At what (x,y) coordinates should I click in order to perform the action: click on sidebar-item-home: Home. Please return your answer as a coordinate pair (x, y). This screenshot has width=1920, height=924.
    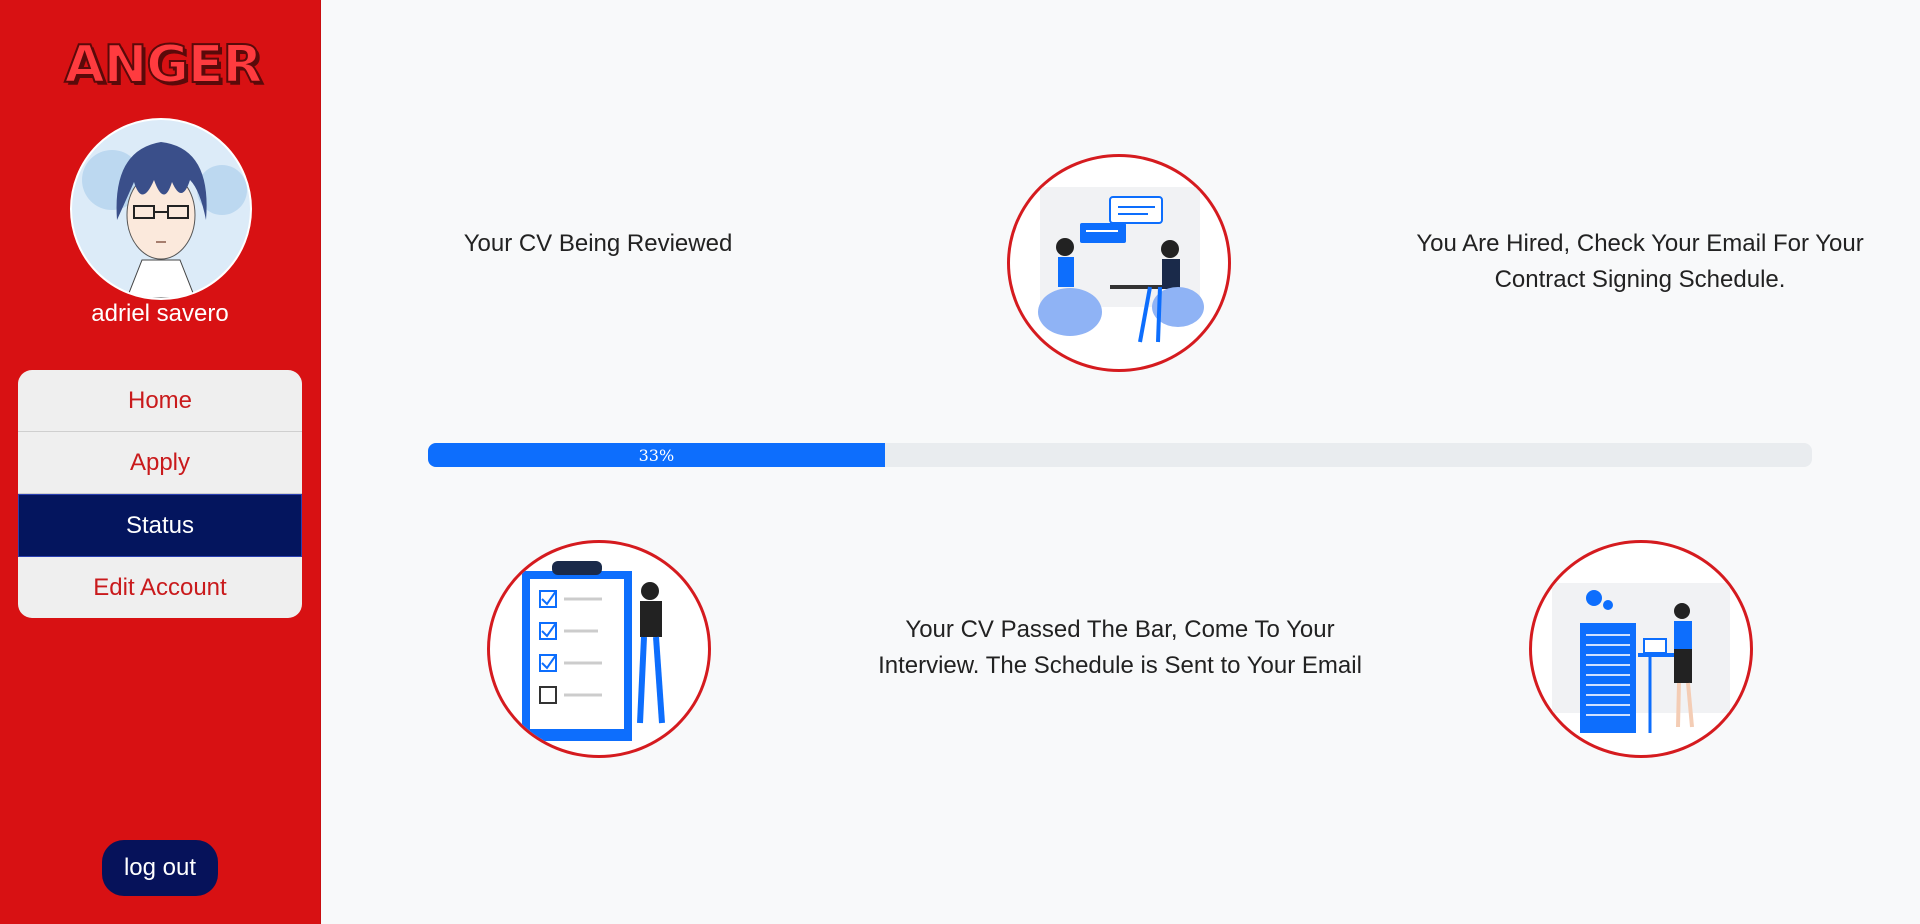
    Looking at the image, I should click on (160, 401).